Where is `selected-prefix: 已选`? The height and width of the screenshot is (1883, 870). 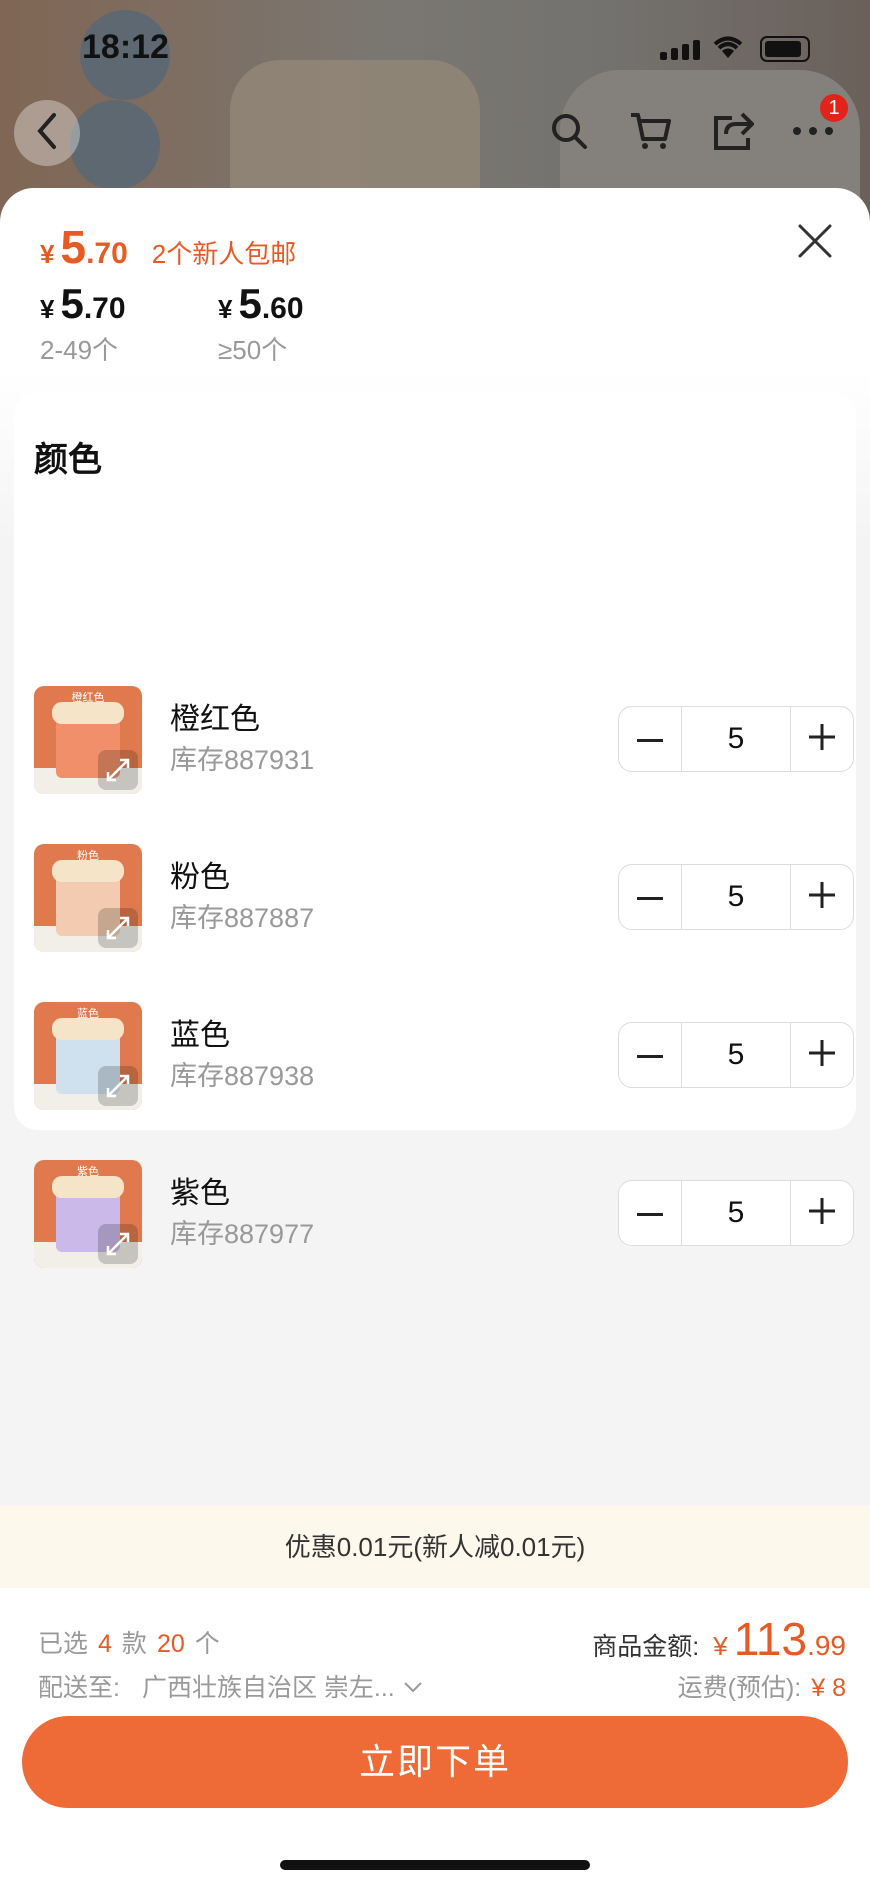
selected-prefix: 已选 is located at coordinates (63, 1644).